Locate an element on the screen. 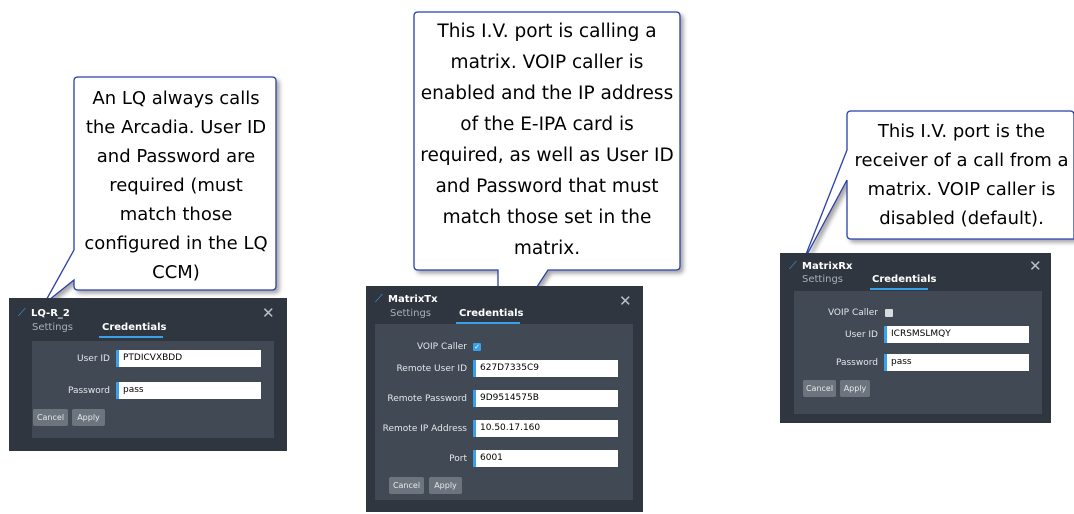 The height and width of the screenshot is (514, 1074). port-field: 6001 is located at coordinates (545, 458).